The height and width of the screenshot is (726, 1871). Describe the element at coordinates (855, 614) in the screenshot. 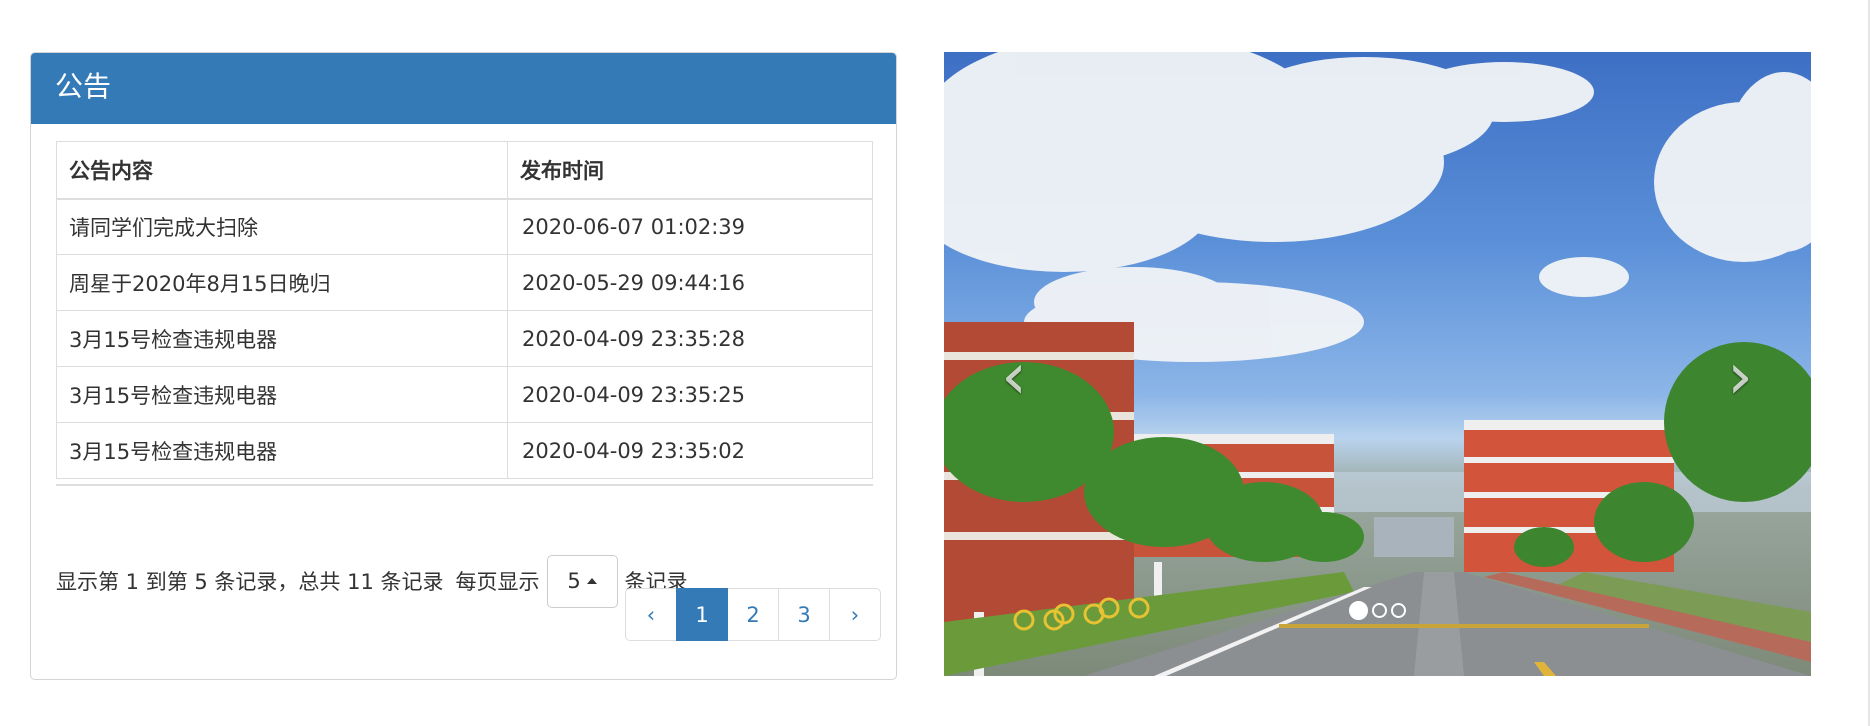

I see `next-page-button: ›` at that location.